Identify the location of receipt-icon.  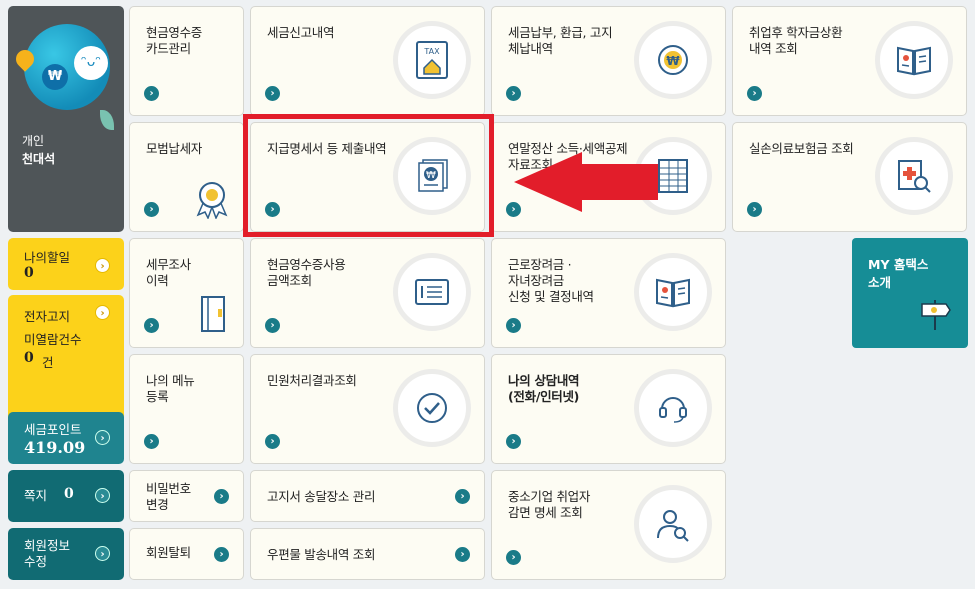
(432, 292).